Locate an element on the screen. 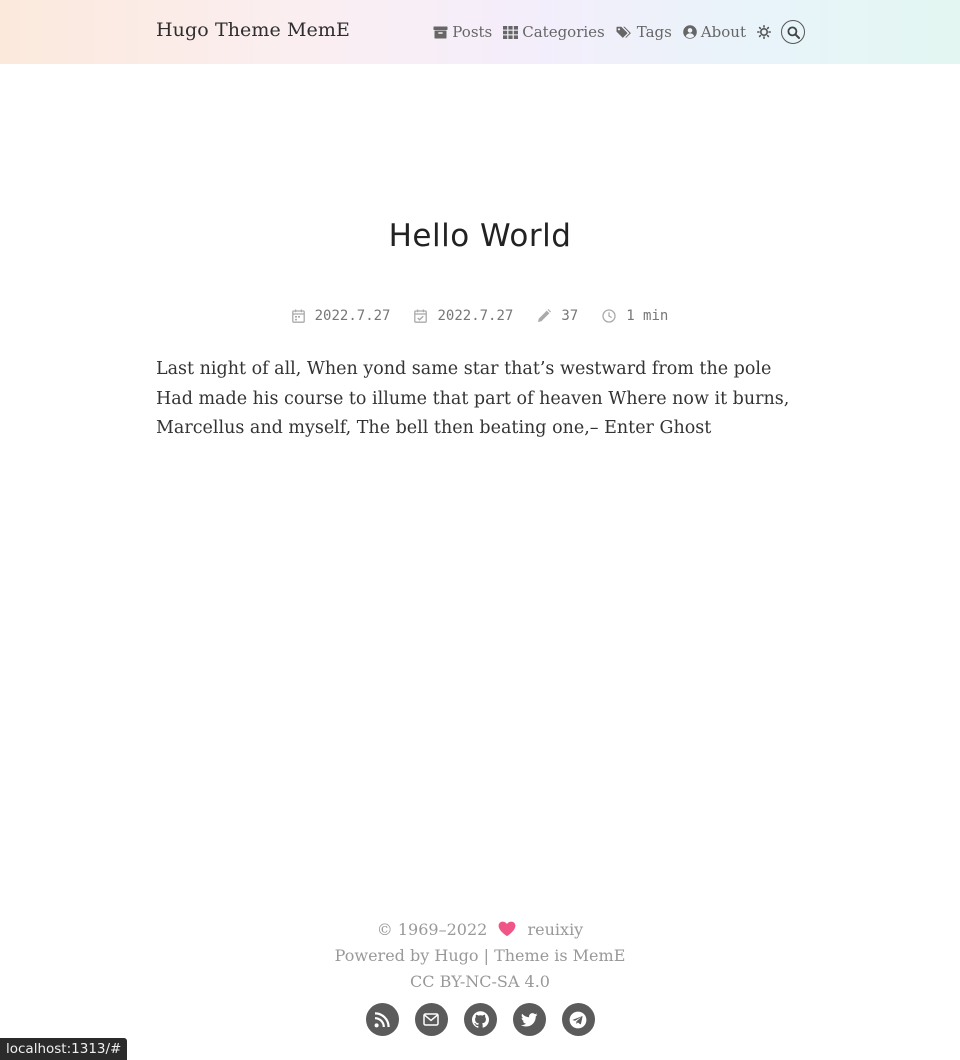 This screenshot has height=1060, width=960. copyright-text: © 1969–2022 is located at coordinates (432, 929).